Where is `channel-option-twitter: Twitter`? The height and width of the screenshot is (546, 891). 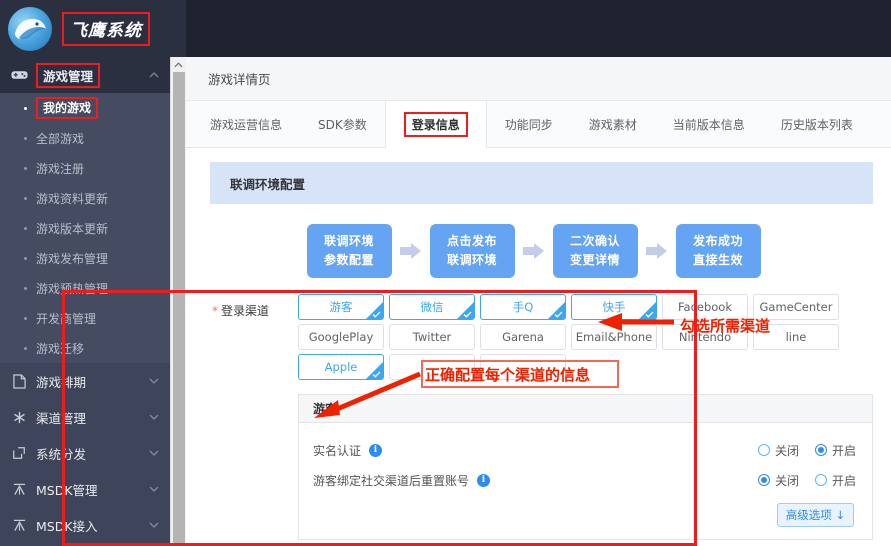 channel-option-twitter: Twitter is located at coordinates (432, 337).